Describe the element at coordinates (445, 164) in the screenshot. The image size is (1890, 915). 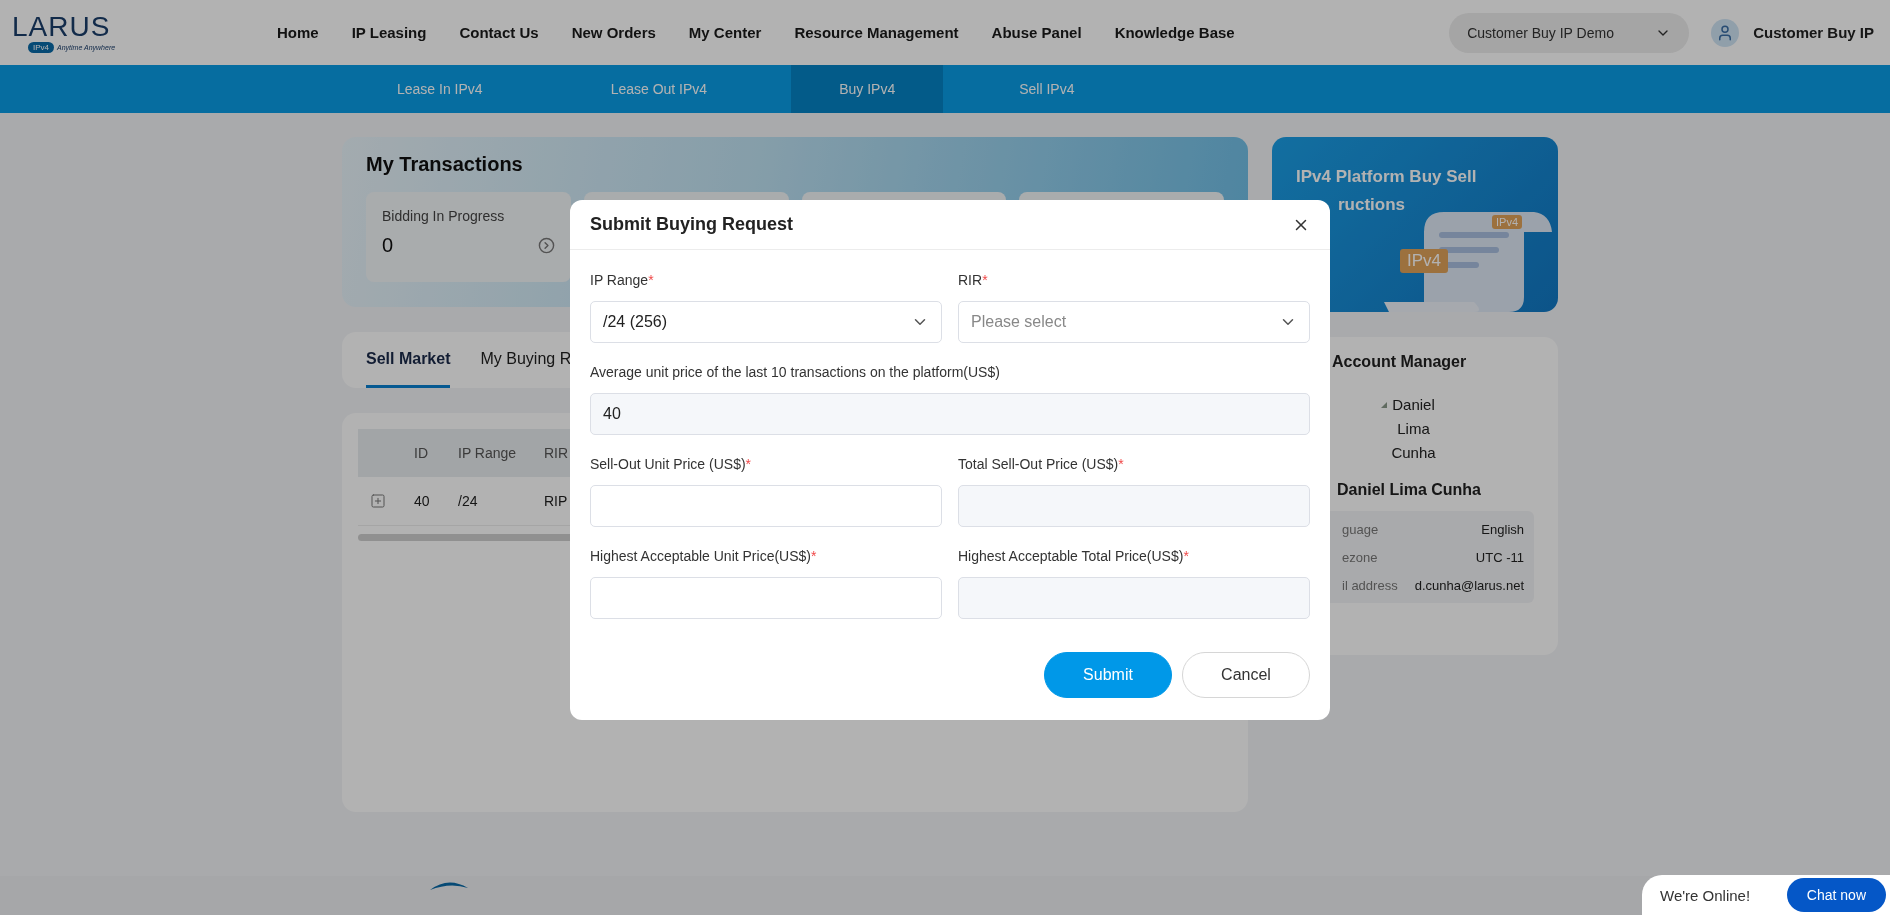
I see `section-title: My Transactions` at that location.